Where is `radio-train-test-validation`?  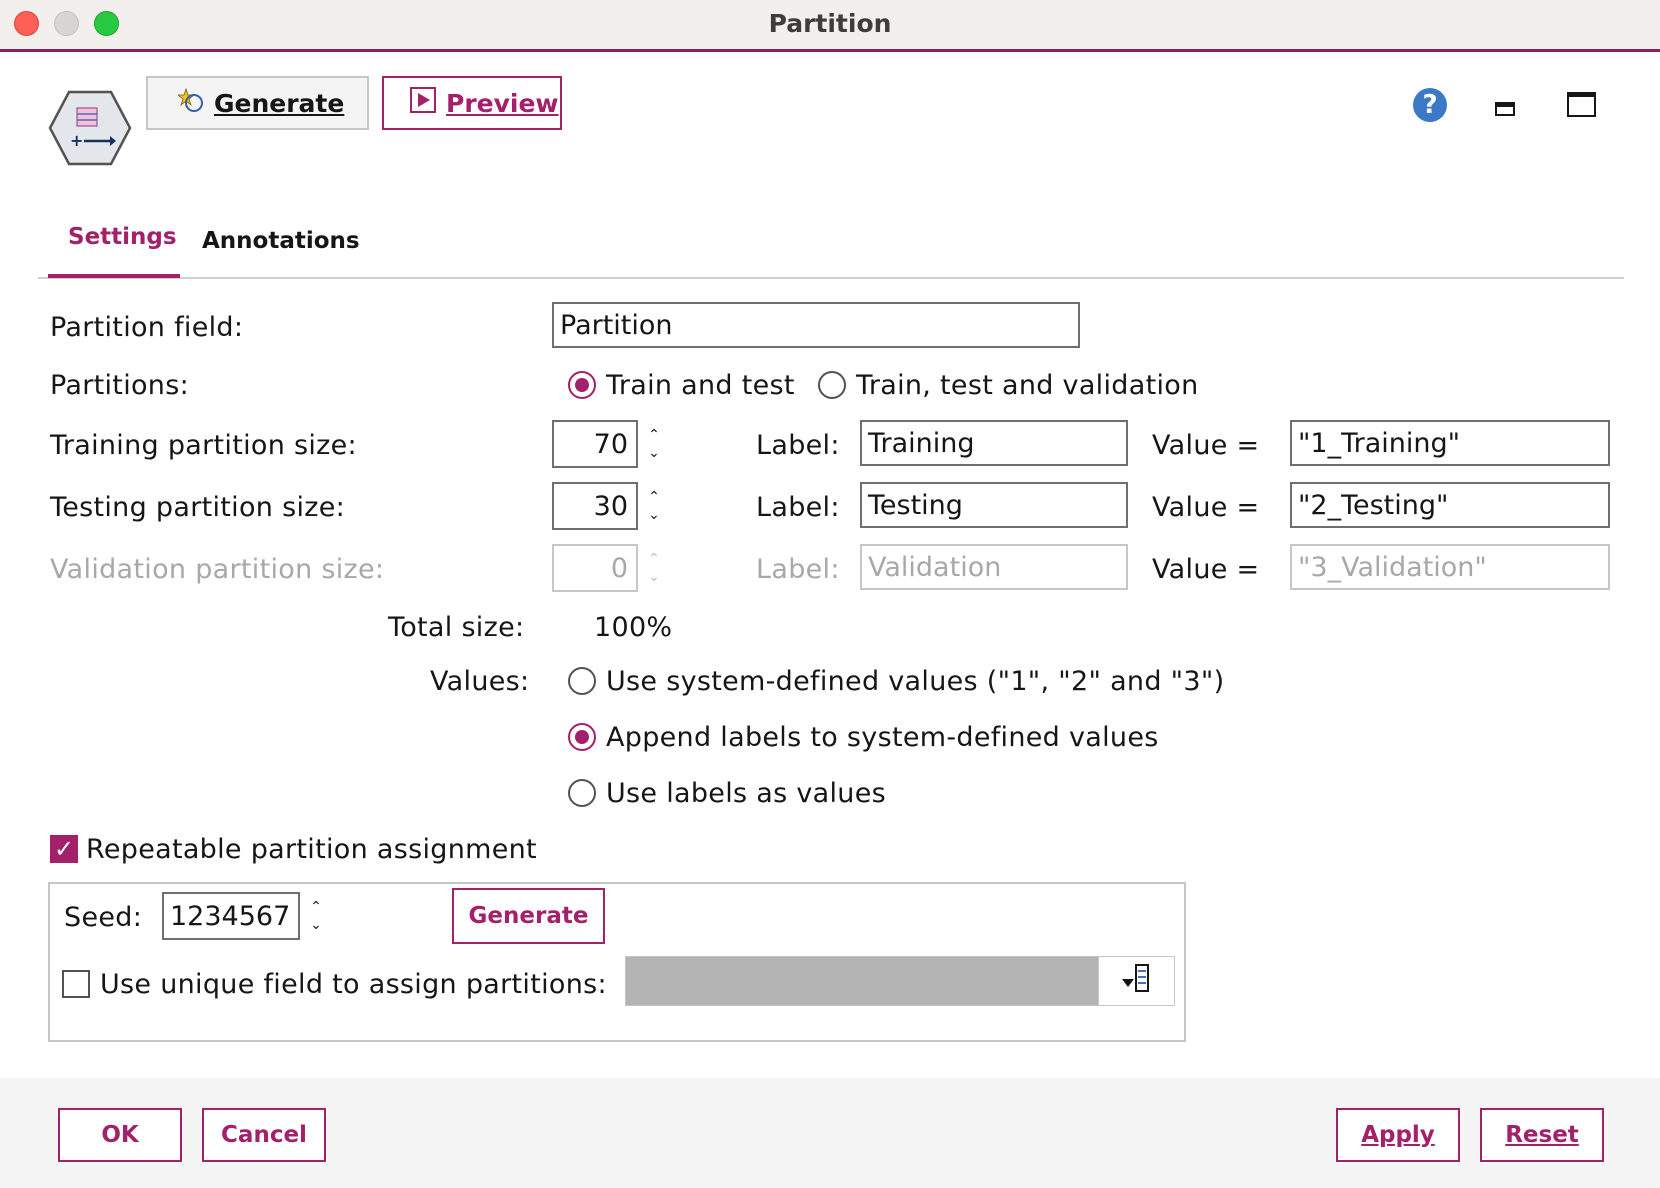 radio-train-test-validation is located at coordinates (832, 385).